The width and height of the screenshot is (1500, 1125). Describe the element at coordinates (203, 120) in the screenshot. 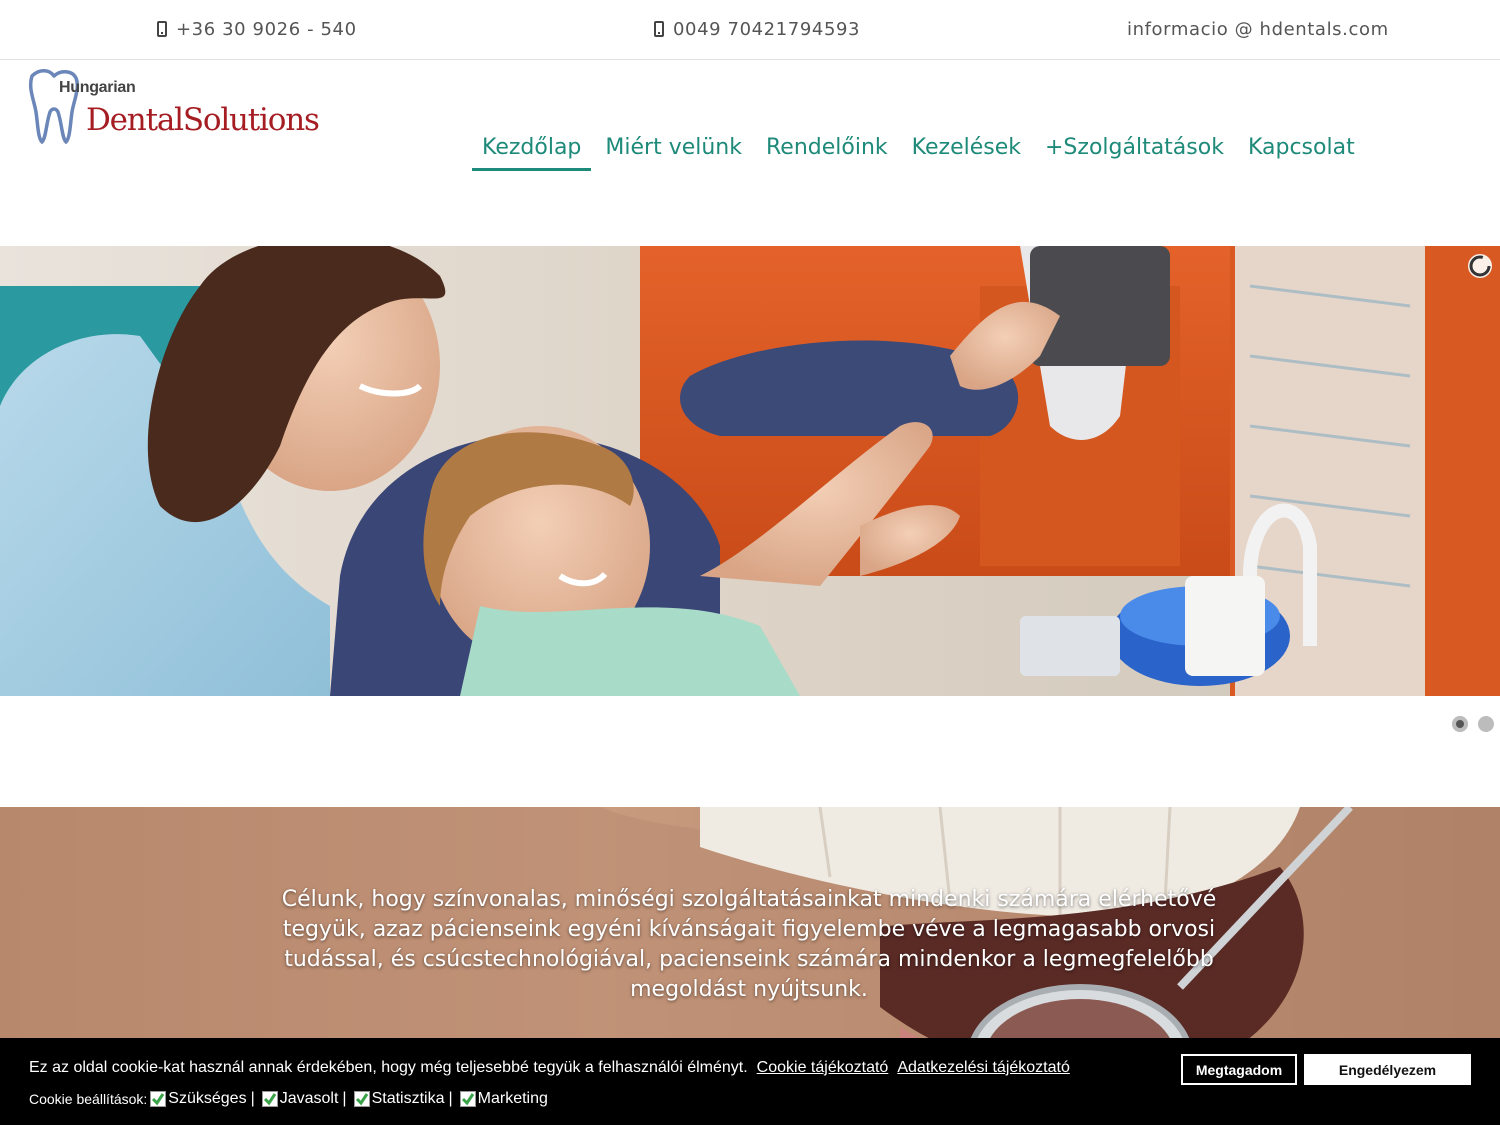

I see `logo-line-dentalsolutions: DentalSolutions` at that location.